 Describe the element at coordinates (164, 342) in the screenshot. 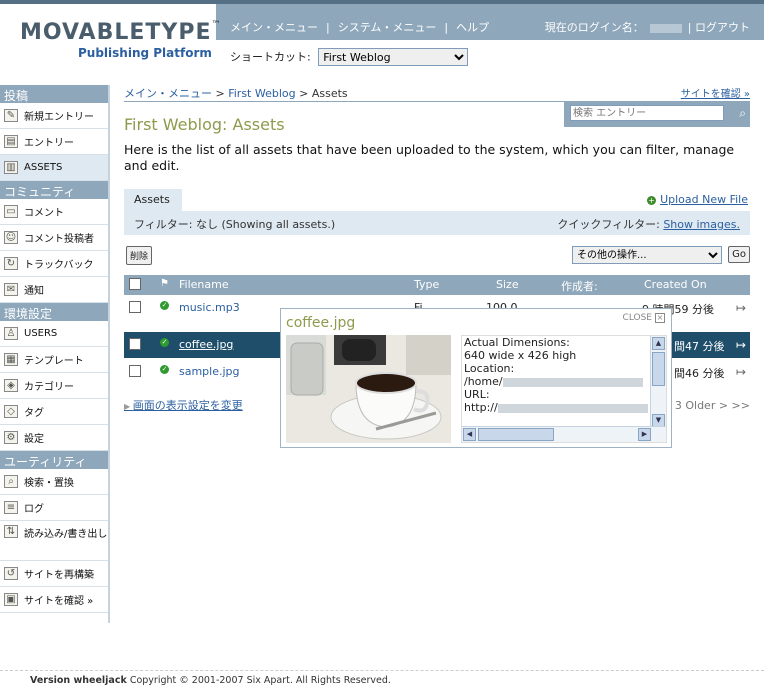

I see `published-icon: ✓` at that location.